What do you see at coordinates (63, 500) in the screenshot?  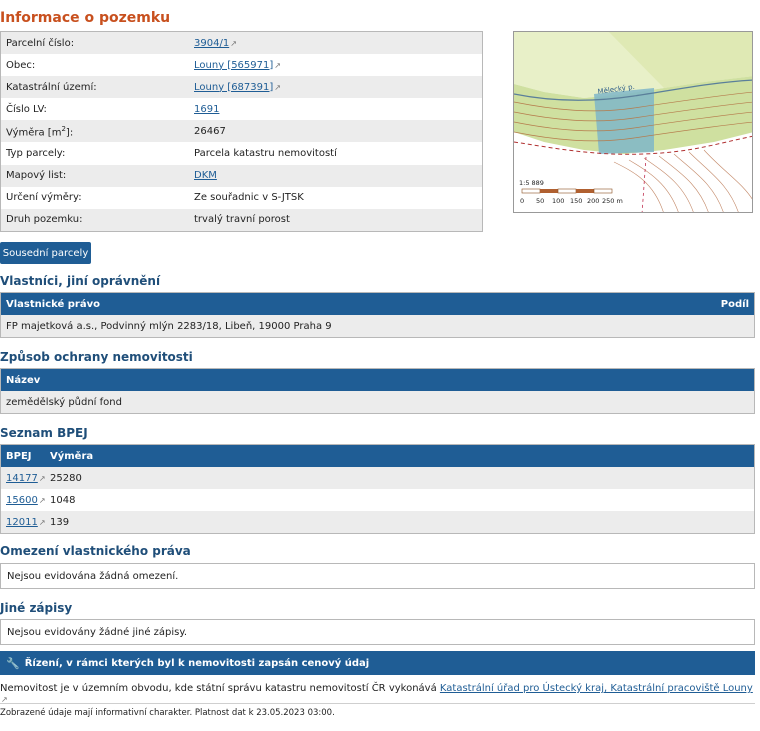 I see `bpej-area: 1048` at bounding box center [63, 500].